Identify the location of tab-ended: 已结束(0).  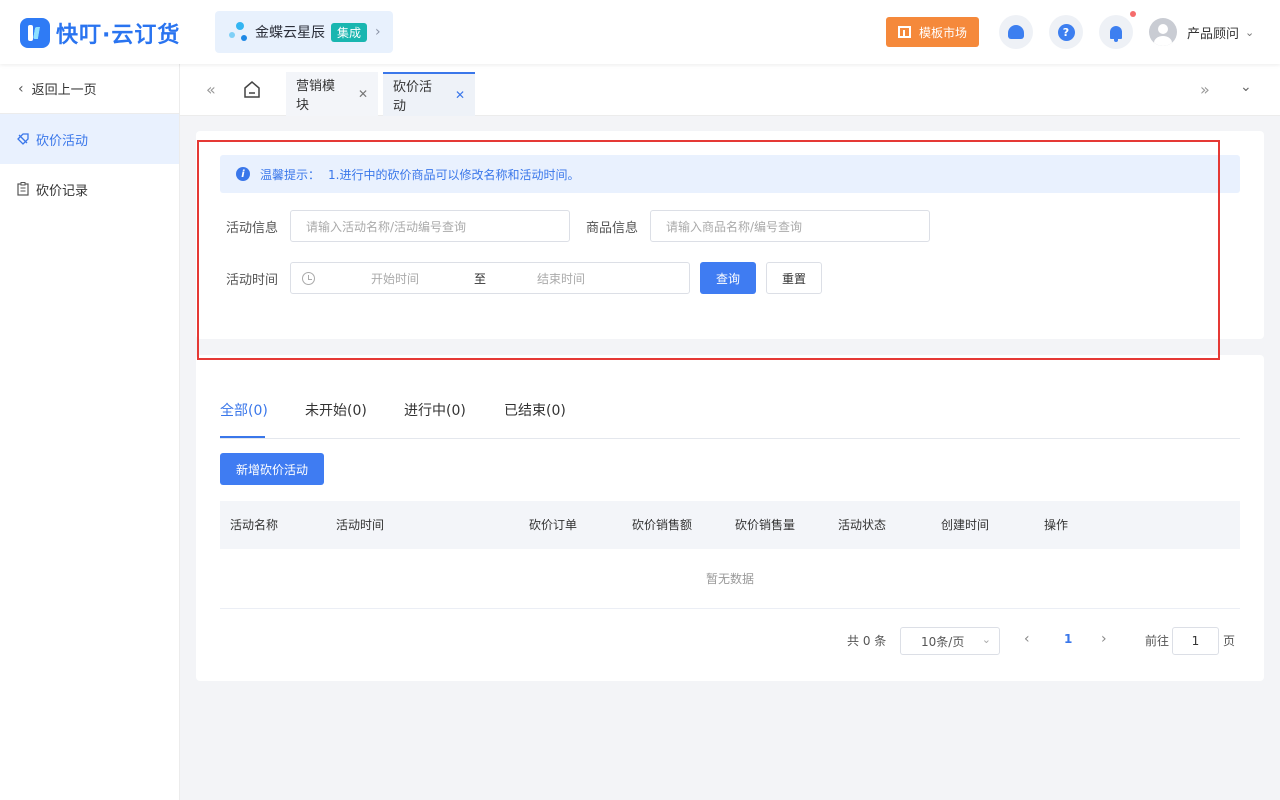
(535, 410).